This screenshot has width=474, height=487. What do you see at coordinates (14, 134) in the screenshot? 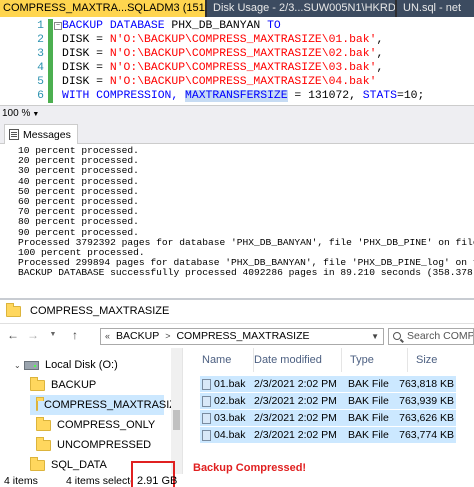
I see `messages-icon` at bounding box center [14, 134].